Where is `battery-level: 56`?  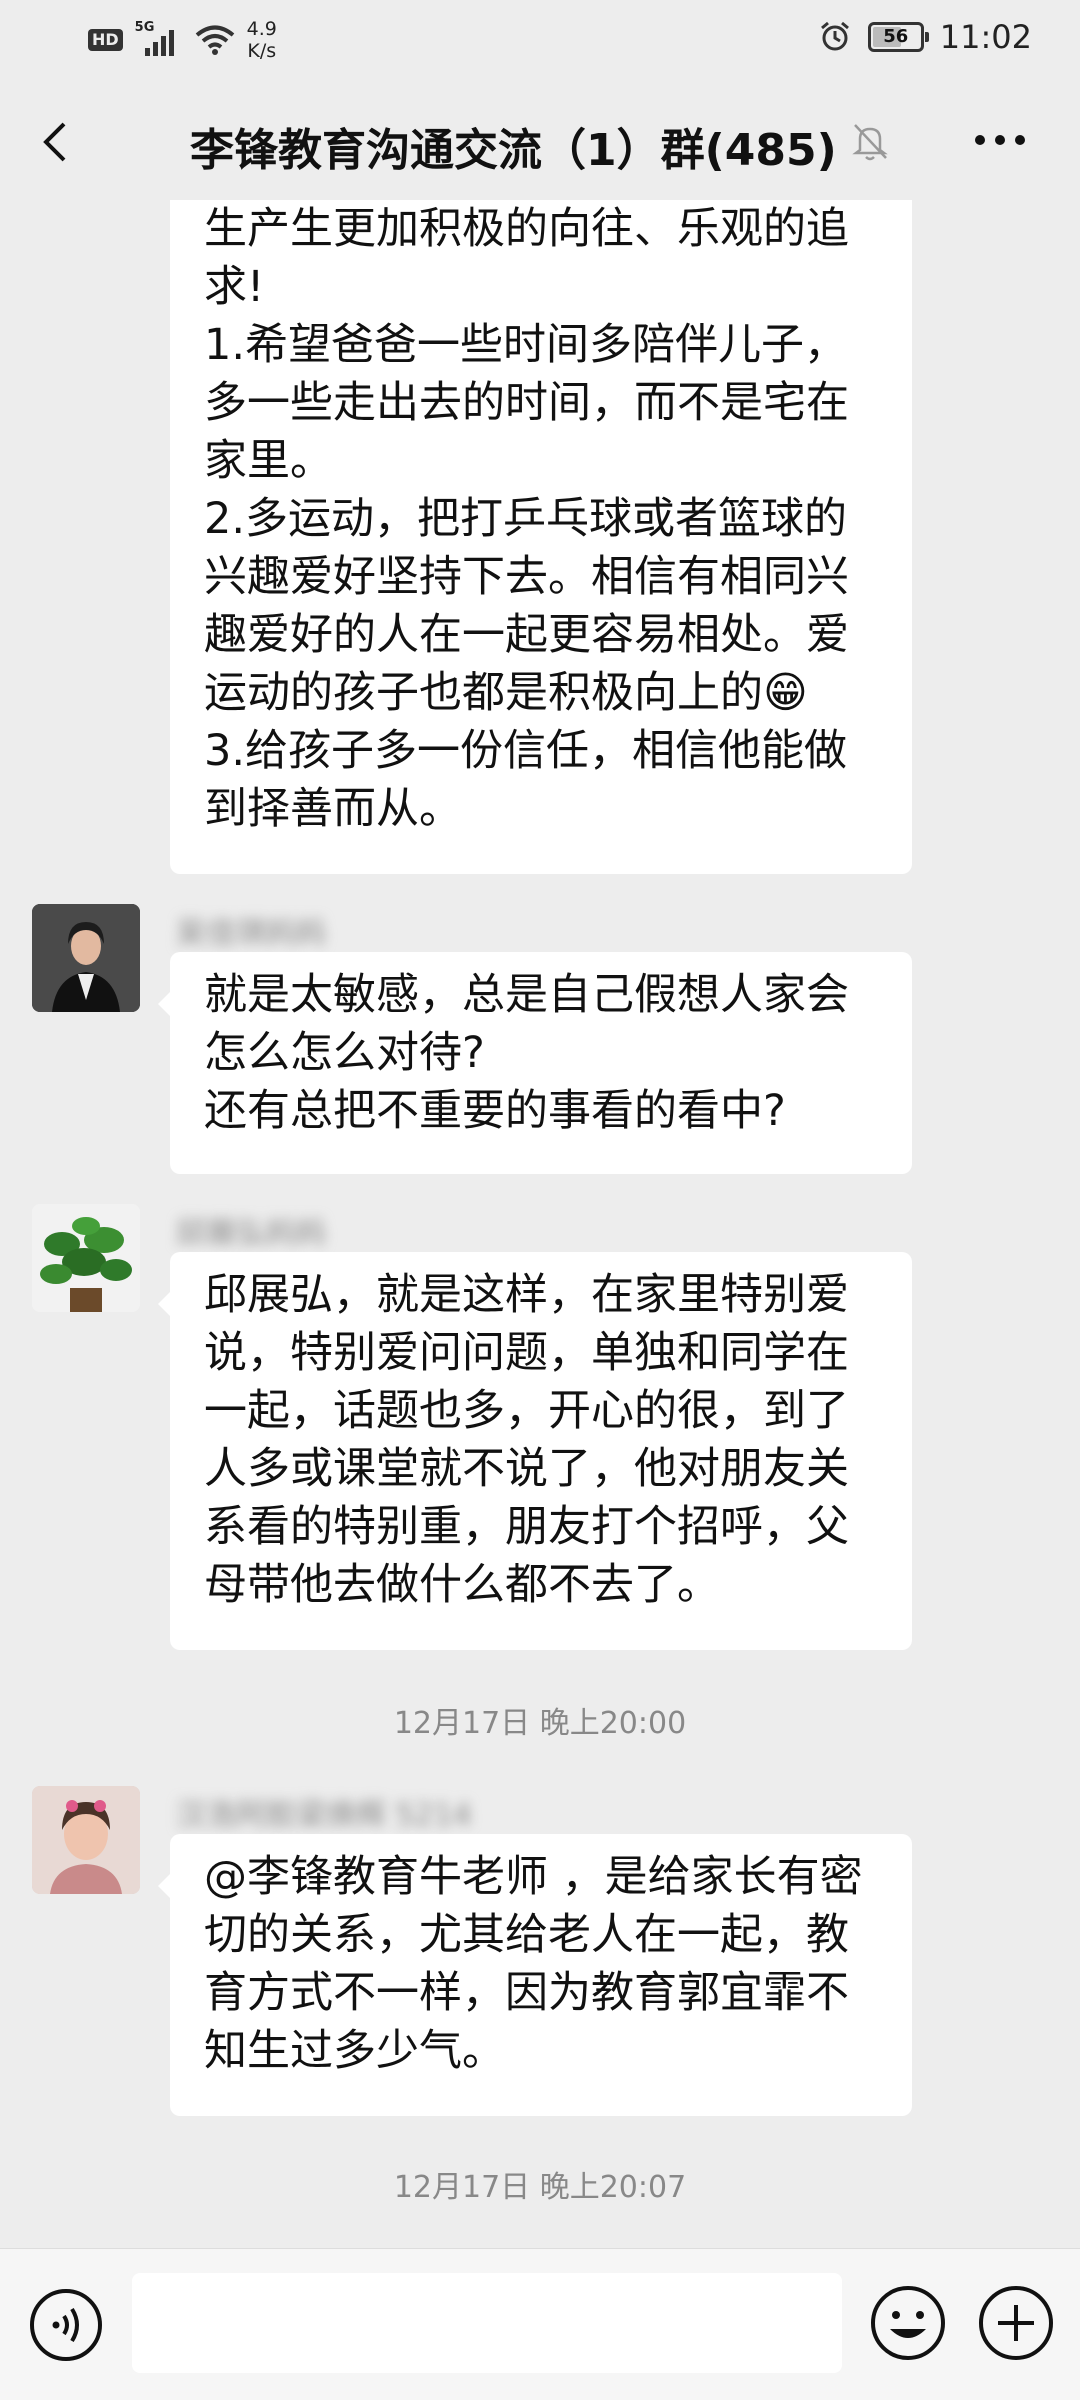 battery-level: 56 is located at coordinates (896, 36).